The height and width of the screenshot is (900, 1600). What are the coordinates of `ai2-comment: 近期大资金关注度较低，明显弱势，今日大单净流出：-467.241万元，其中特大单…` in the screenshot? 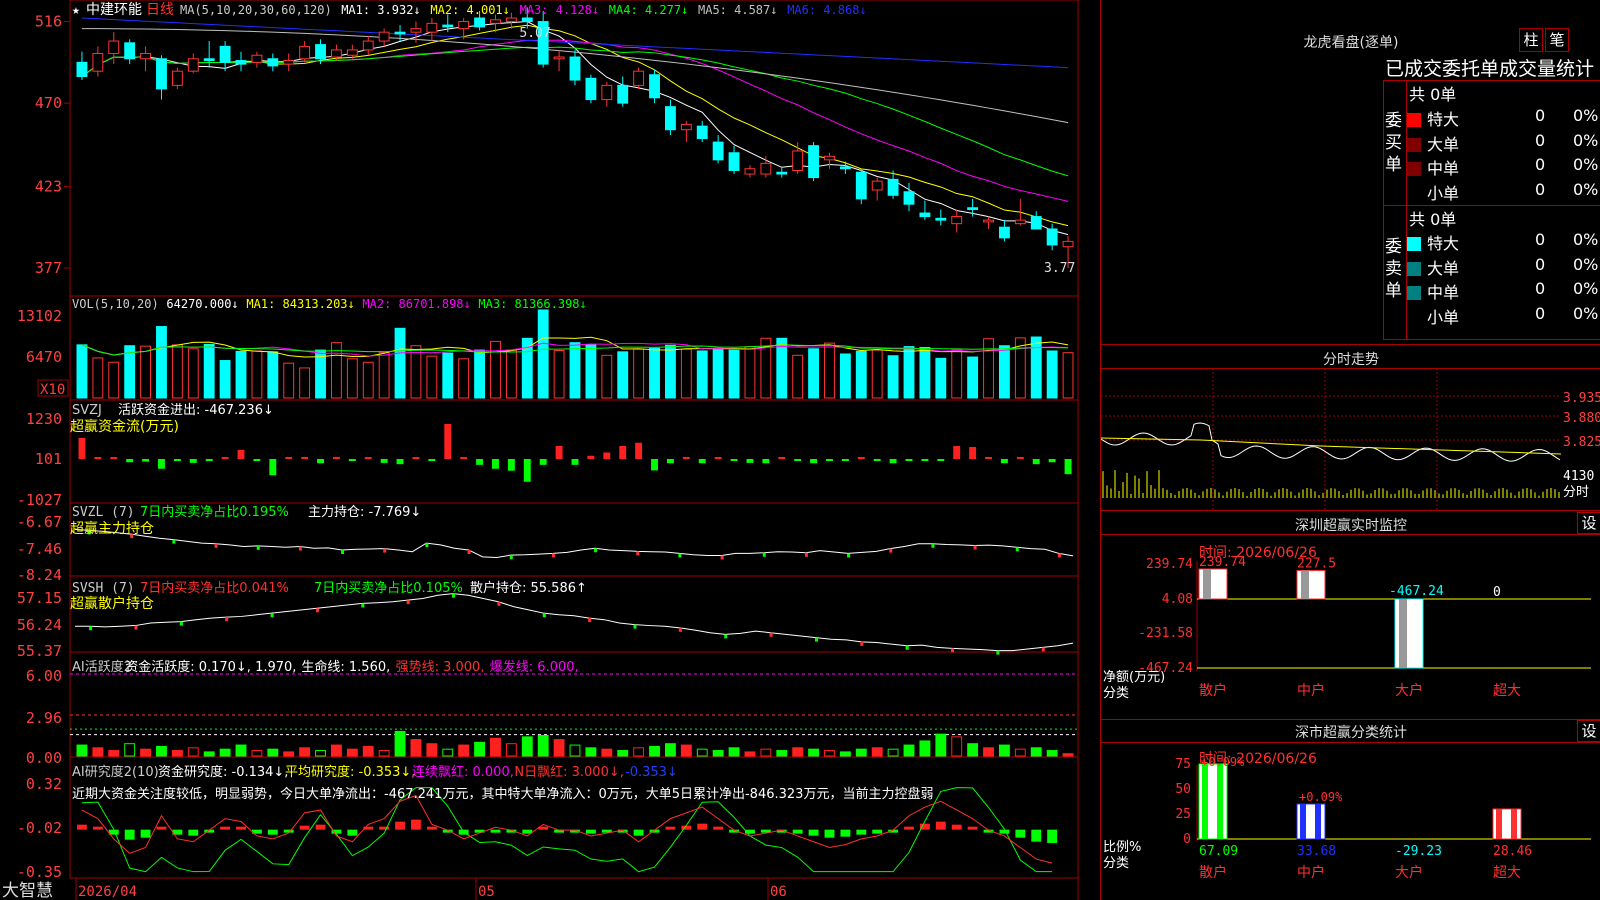 It's located at (502, 794).